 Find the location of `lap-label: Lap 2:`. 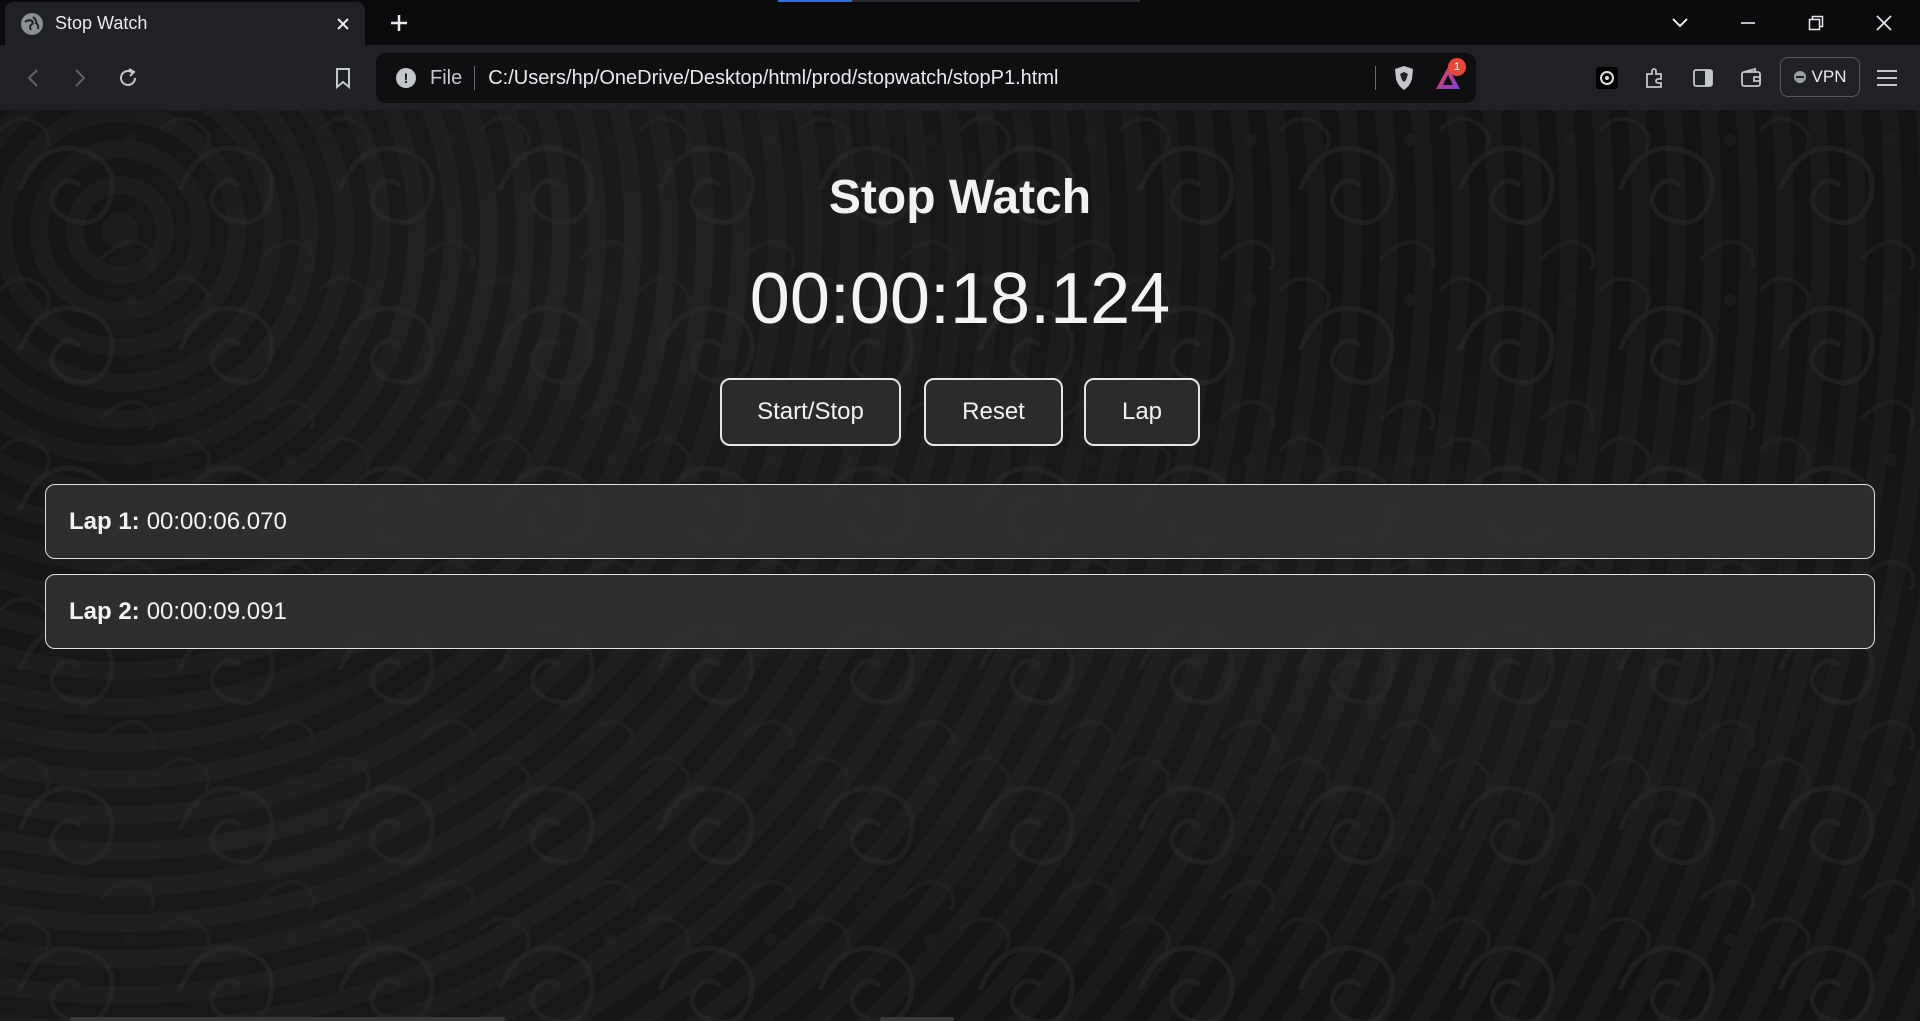

lap-label: Lap 2: is located at coordinates (104, 611).